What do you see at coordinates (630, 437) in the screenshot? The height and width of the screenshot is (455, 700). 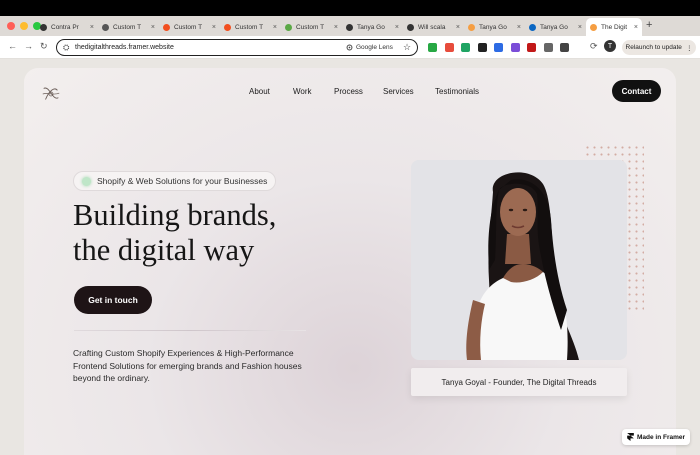 I see `framer-logo-icon` at bounding box center [630, 437].